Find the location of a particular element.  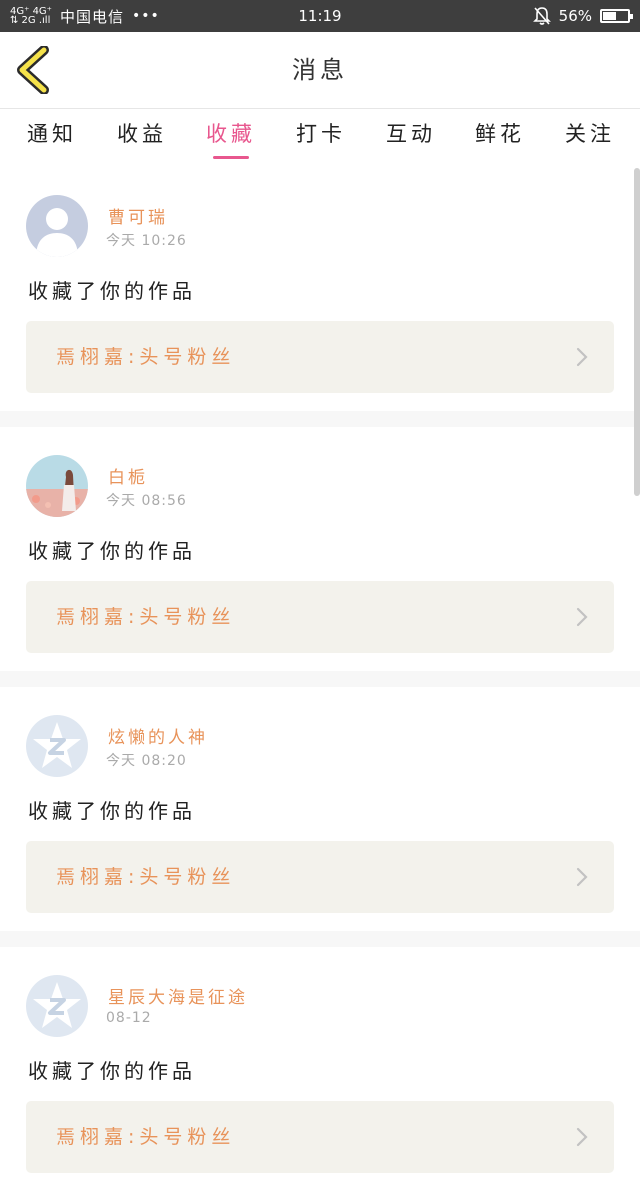

back-button is located at coordinates (37, 70).